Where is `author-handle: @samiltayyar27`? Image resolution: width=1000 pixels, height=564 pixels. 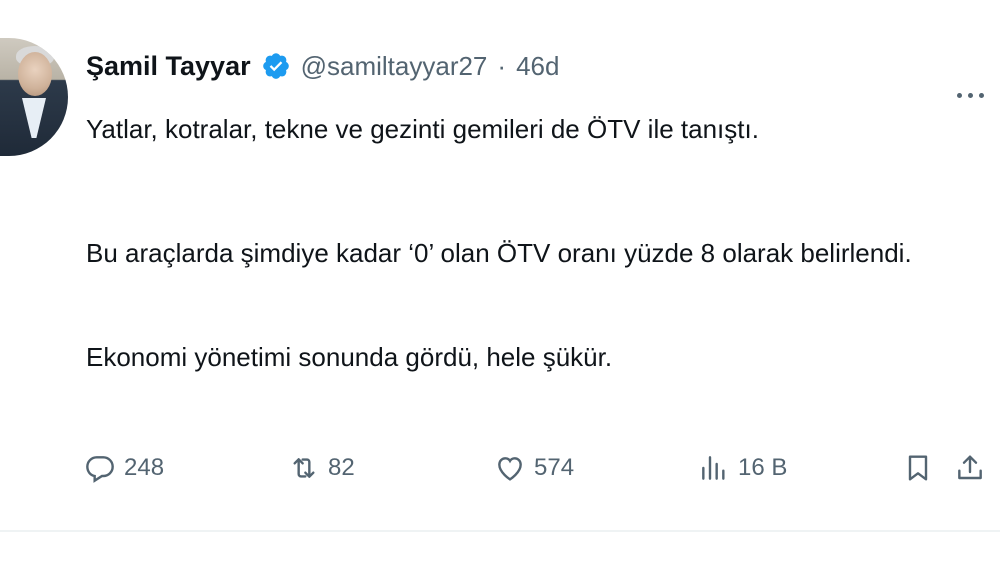
author-handle: @samiltayyar27 is located at coordinates (394, 66).